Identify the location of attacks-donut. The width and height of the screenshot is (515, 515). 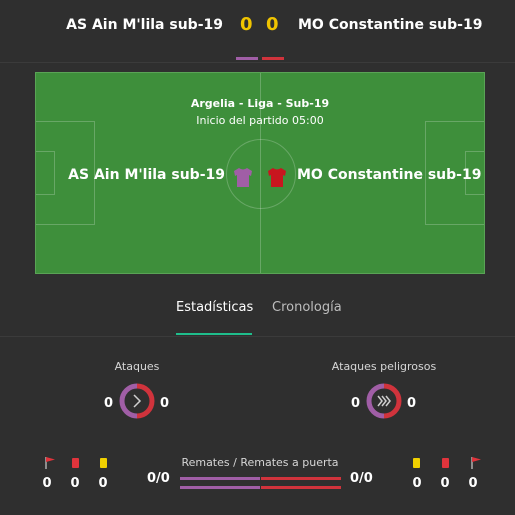
(137, 401).